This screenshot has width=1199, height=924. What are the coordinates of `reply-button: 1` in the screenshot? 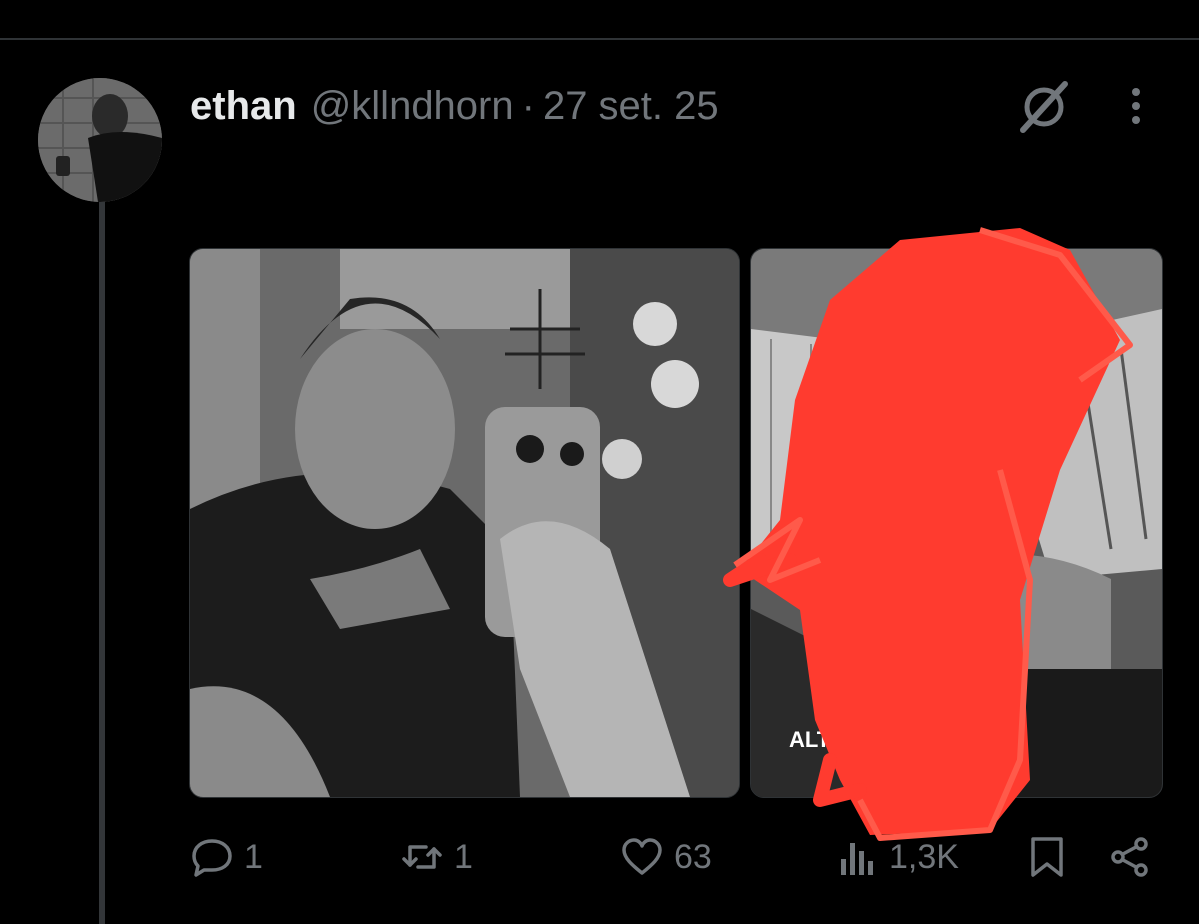 It's located at (226, 857).